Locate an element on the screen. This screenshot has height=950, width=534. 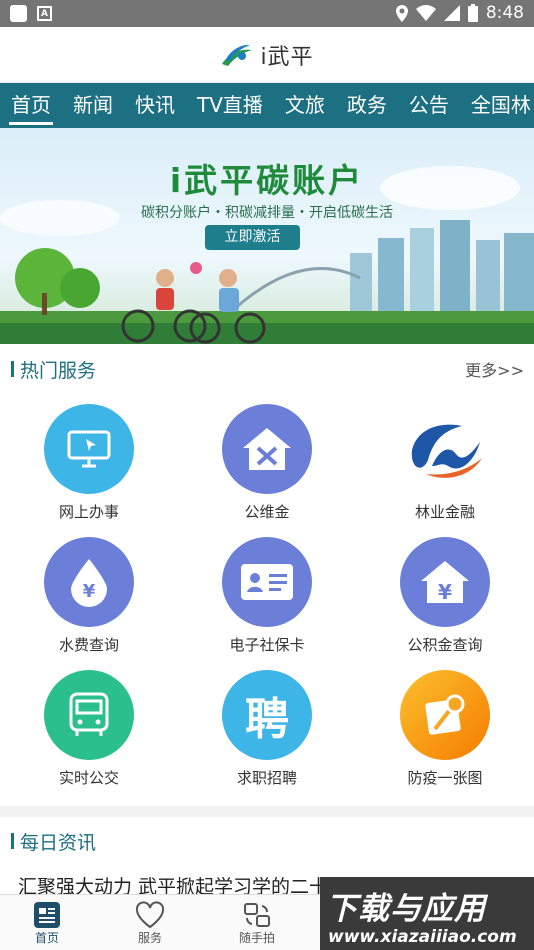
watermark: 下载与应用 www.xiazaiiiao.com is located at coordinates (427, 913).